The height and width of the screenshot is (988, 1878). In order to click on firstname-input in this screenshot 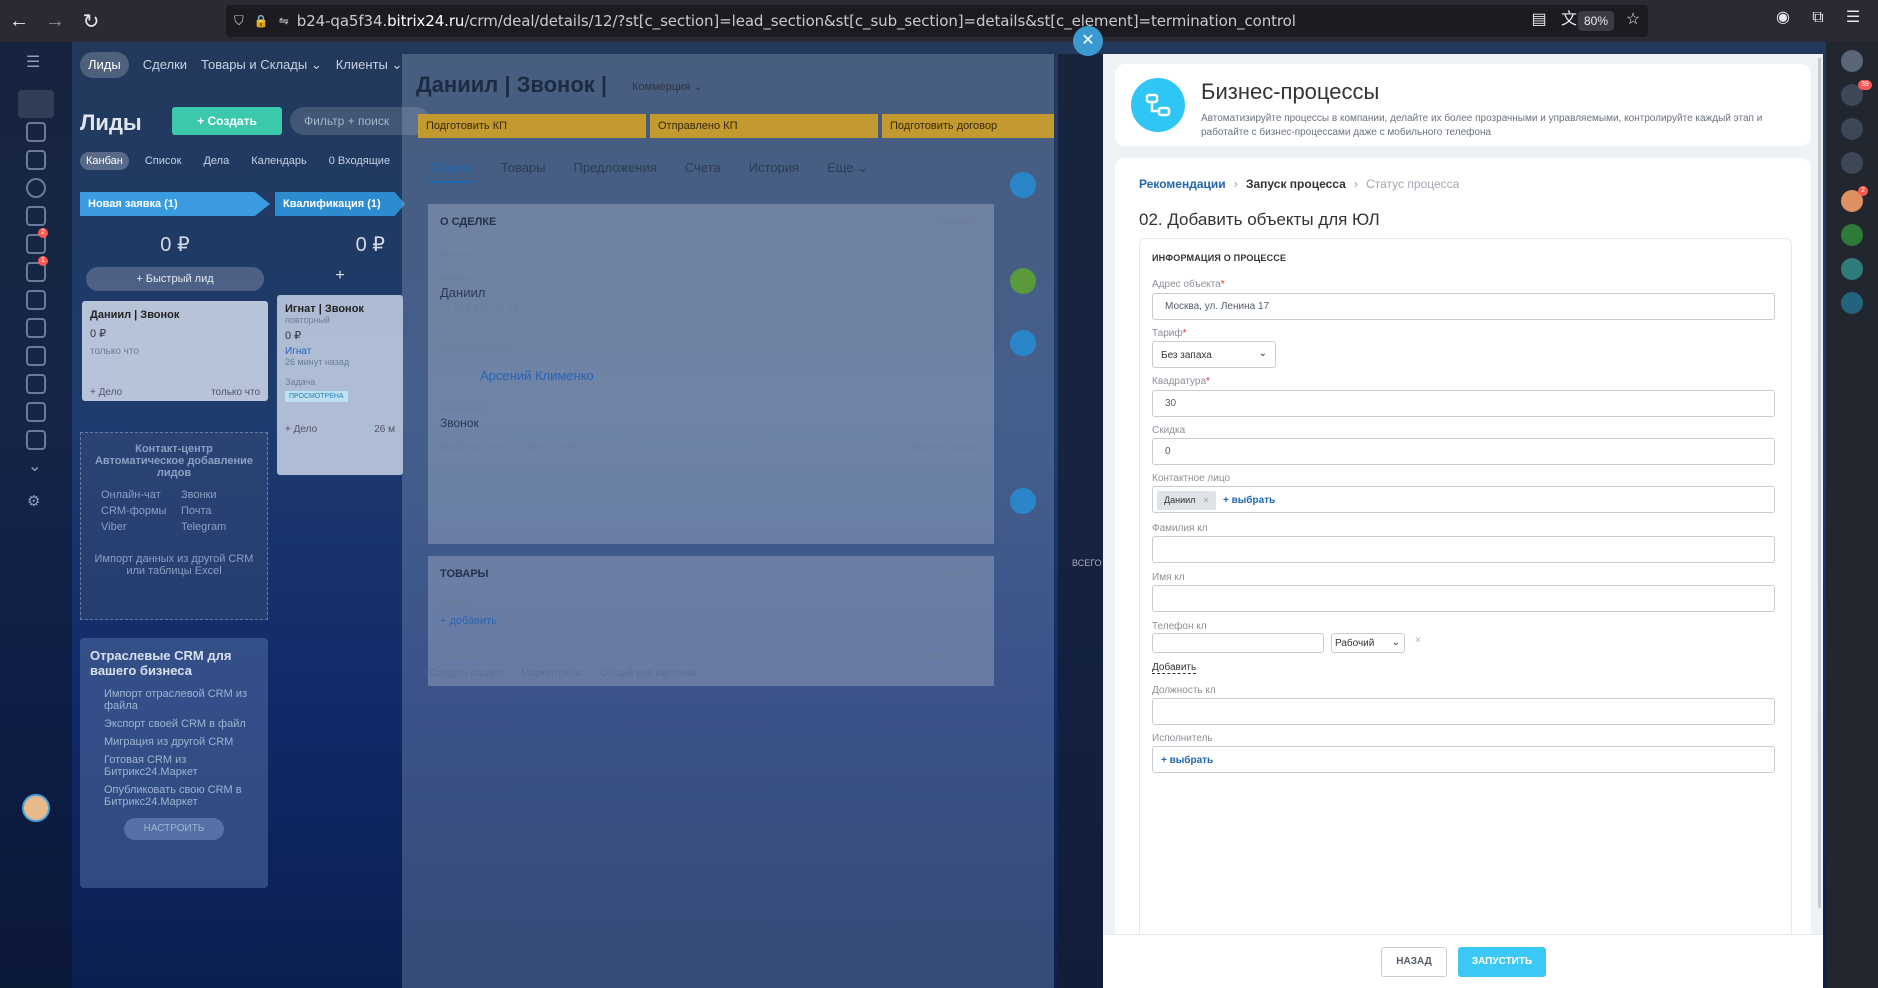, I will do `click(1463, 598)`.